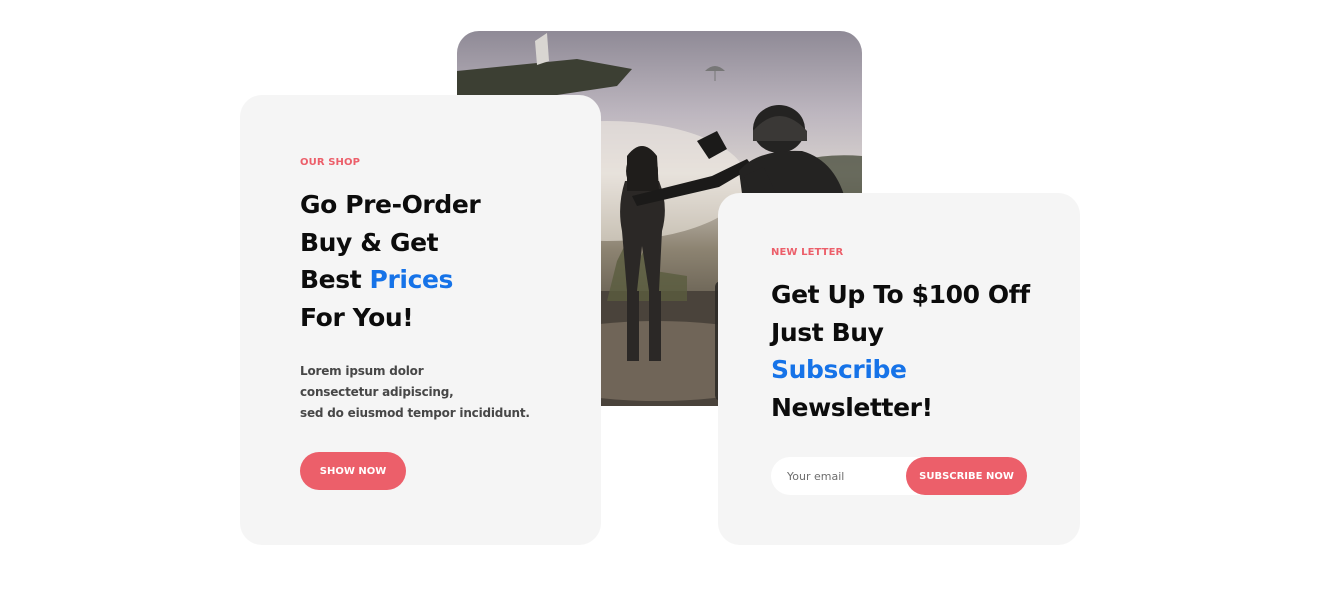  I want to click on newsletter-eyebrow: NEW LETTER, so click(807, 252).